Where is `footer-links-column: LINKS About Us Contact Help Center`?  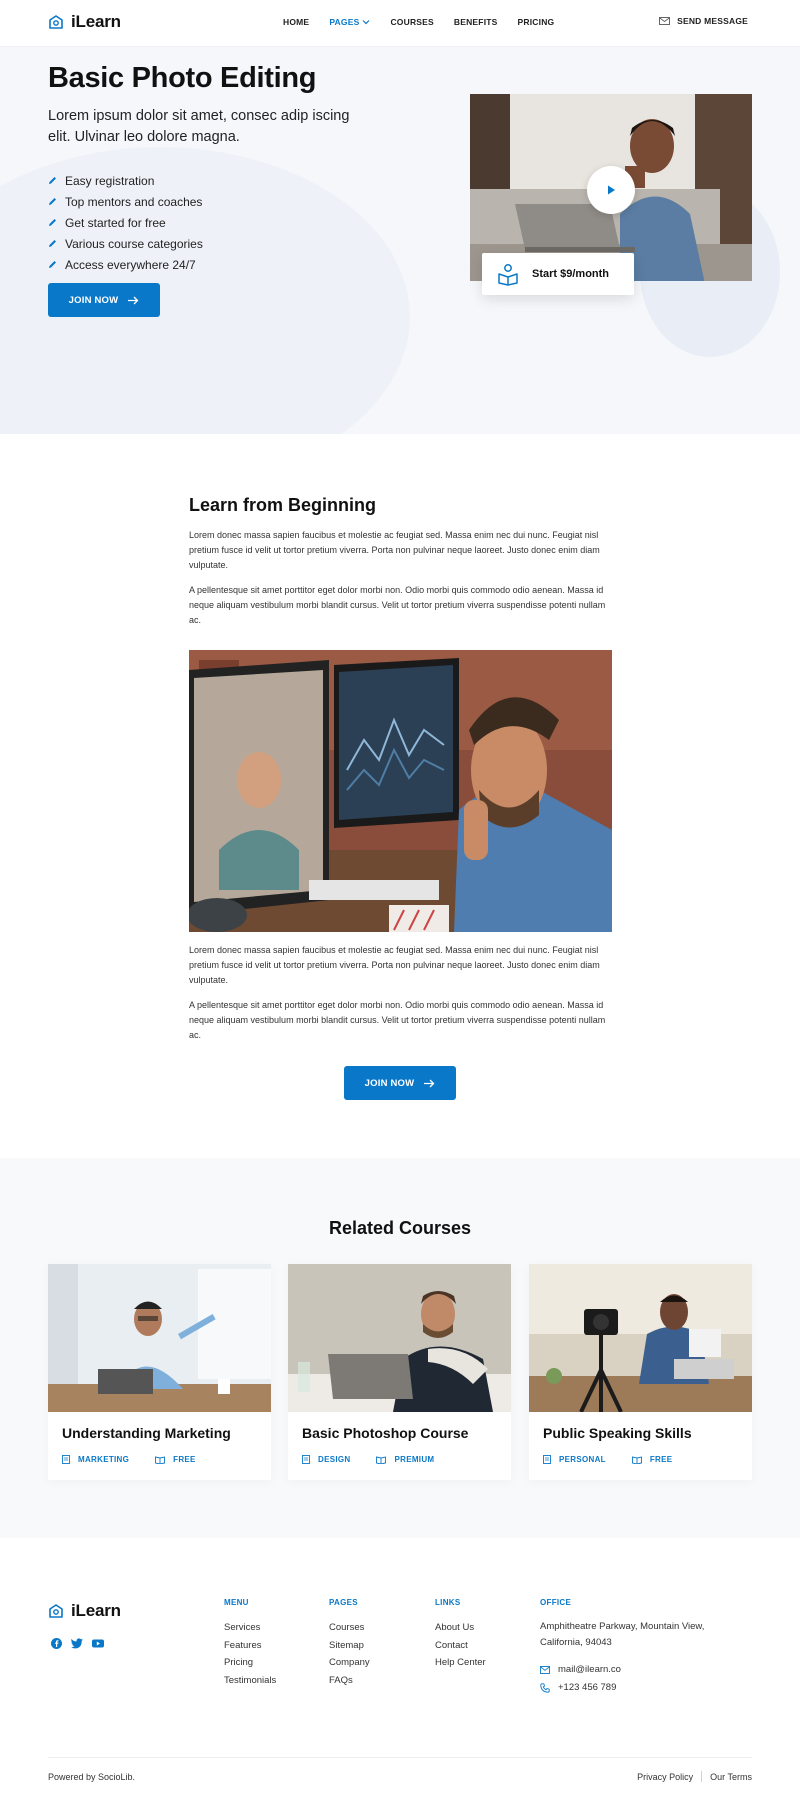
footer-links-column: LINKS About Us Contact Help Center is located at coordinates (460, 1635).